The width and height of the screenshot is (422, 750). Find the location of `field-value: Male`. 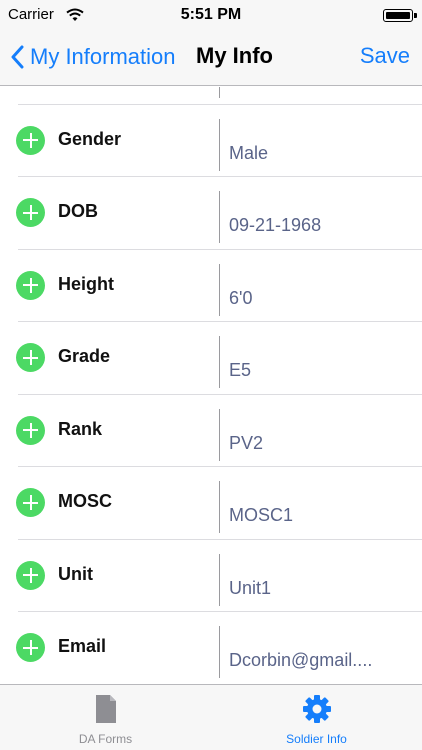

field-value: Male is located at coordinates (321, 153).